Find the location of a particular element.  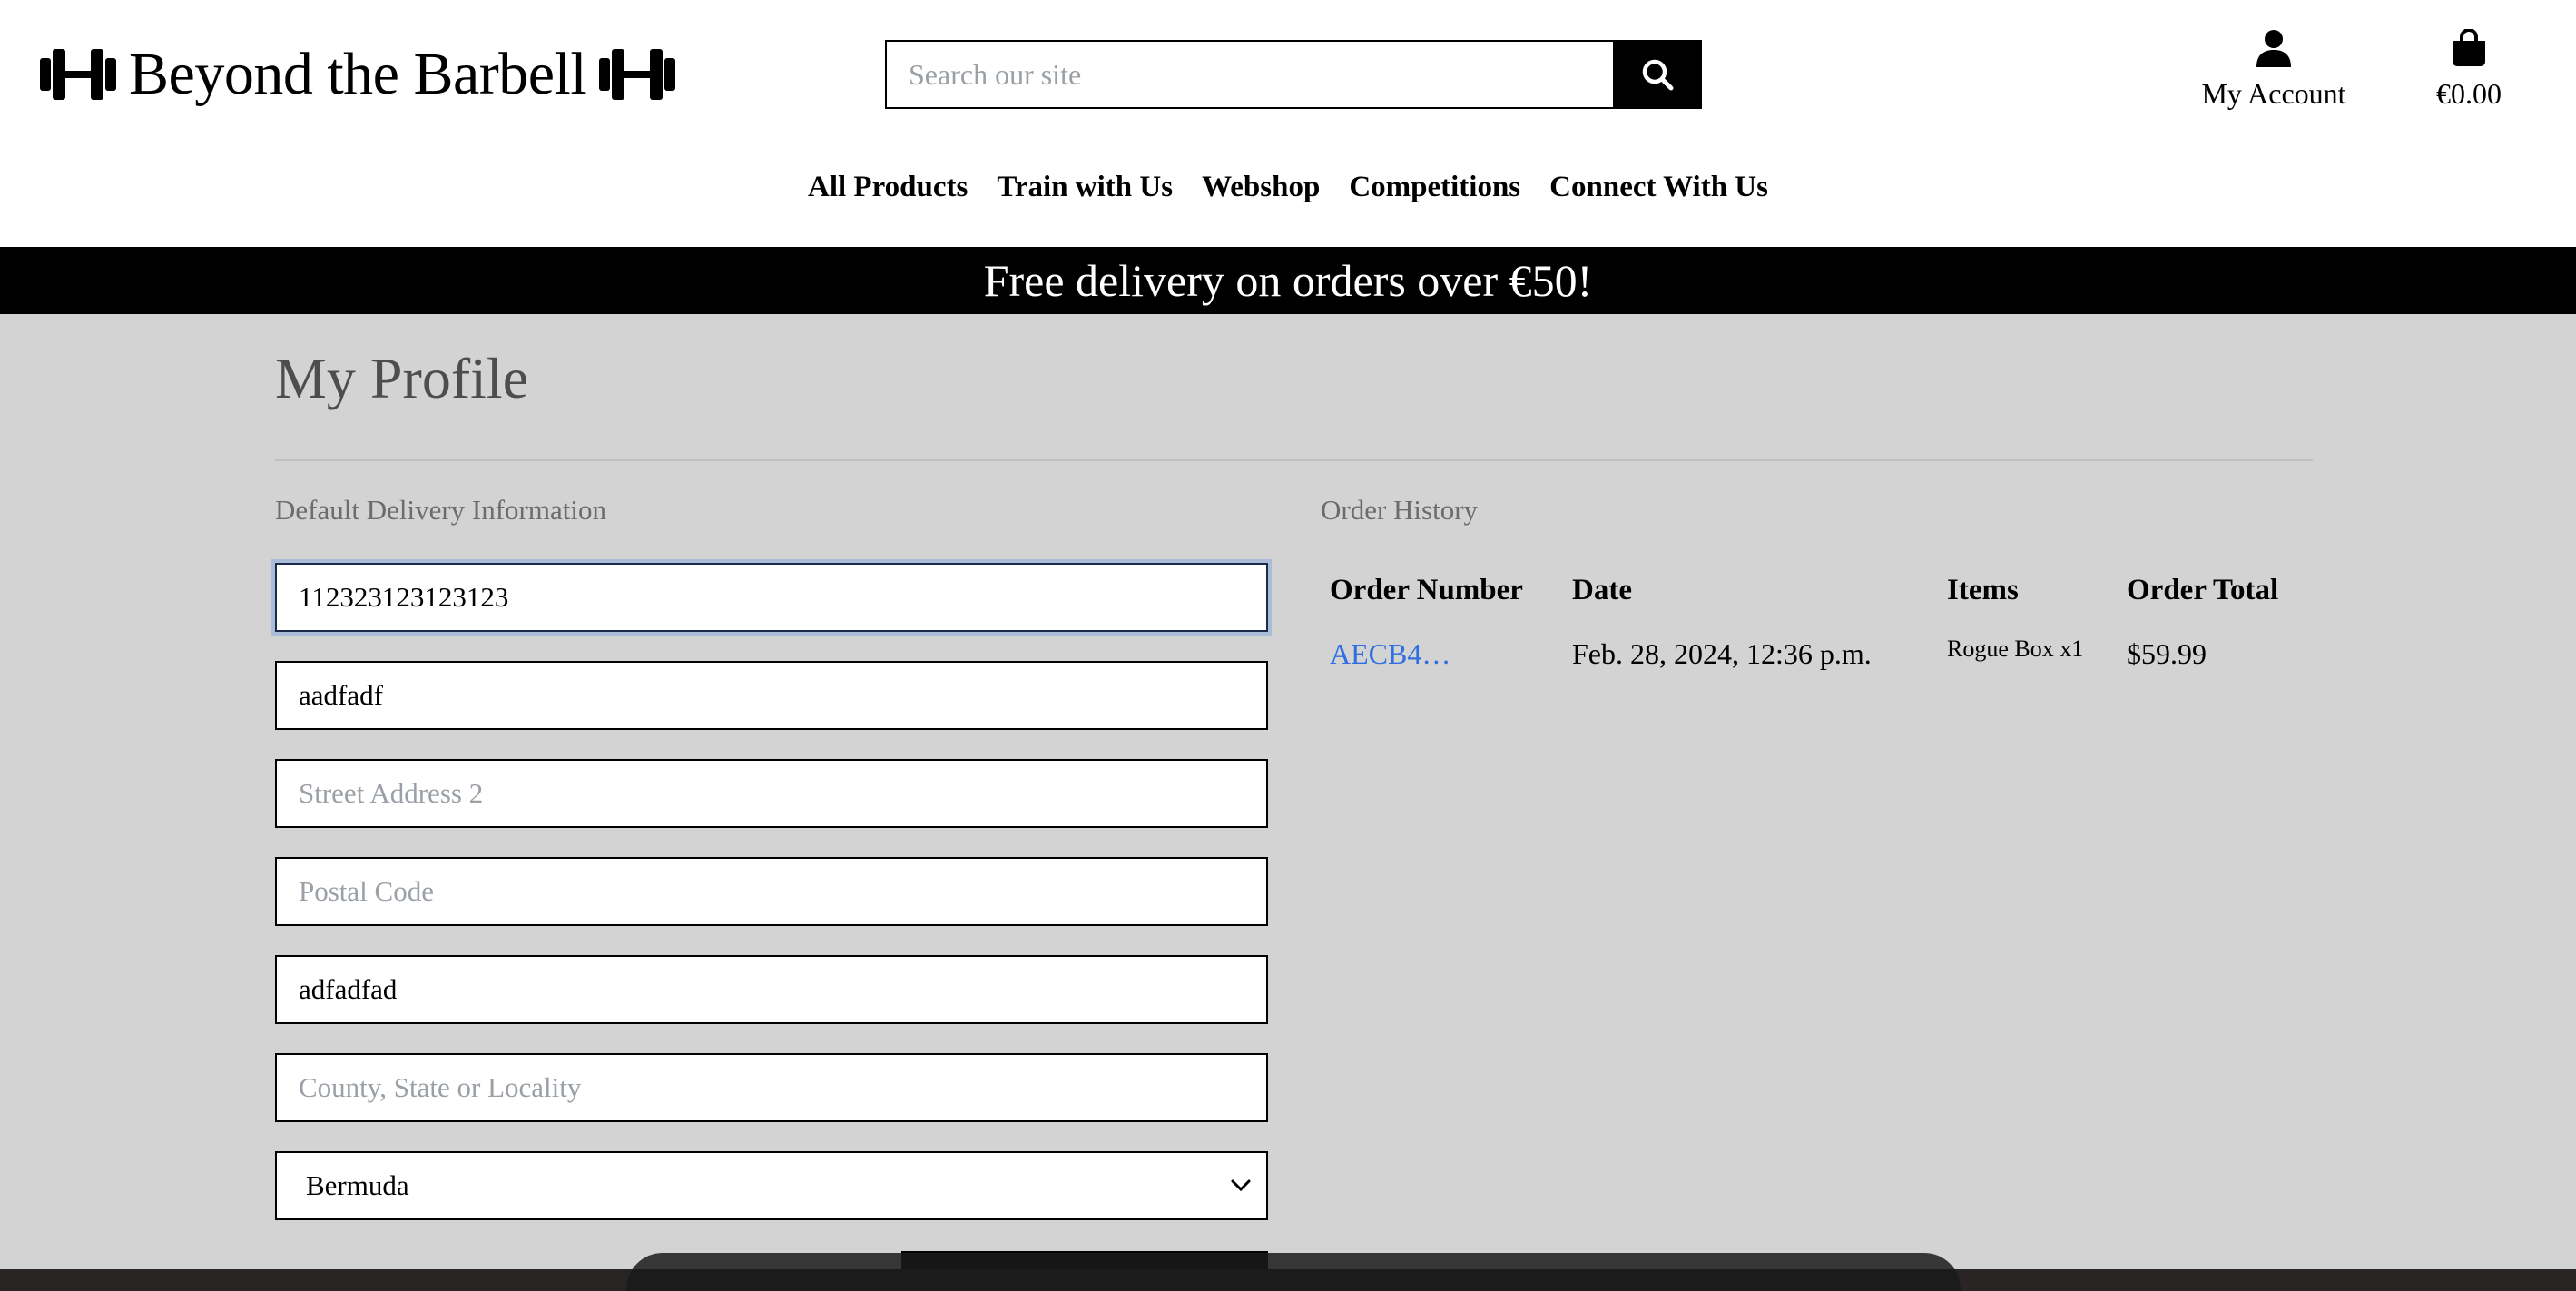

order-items: Rogue Box x1 is located at coordinates (2015, 649).